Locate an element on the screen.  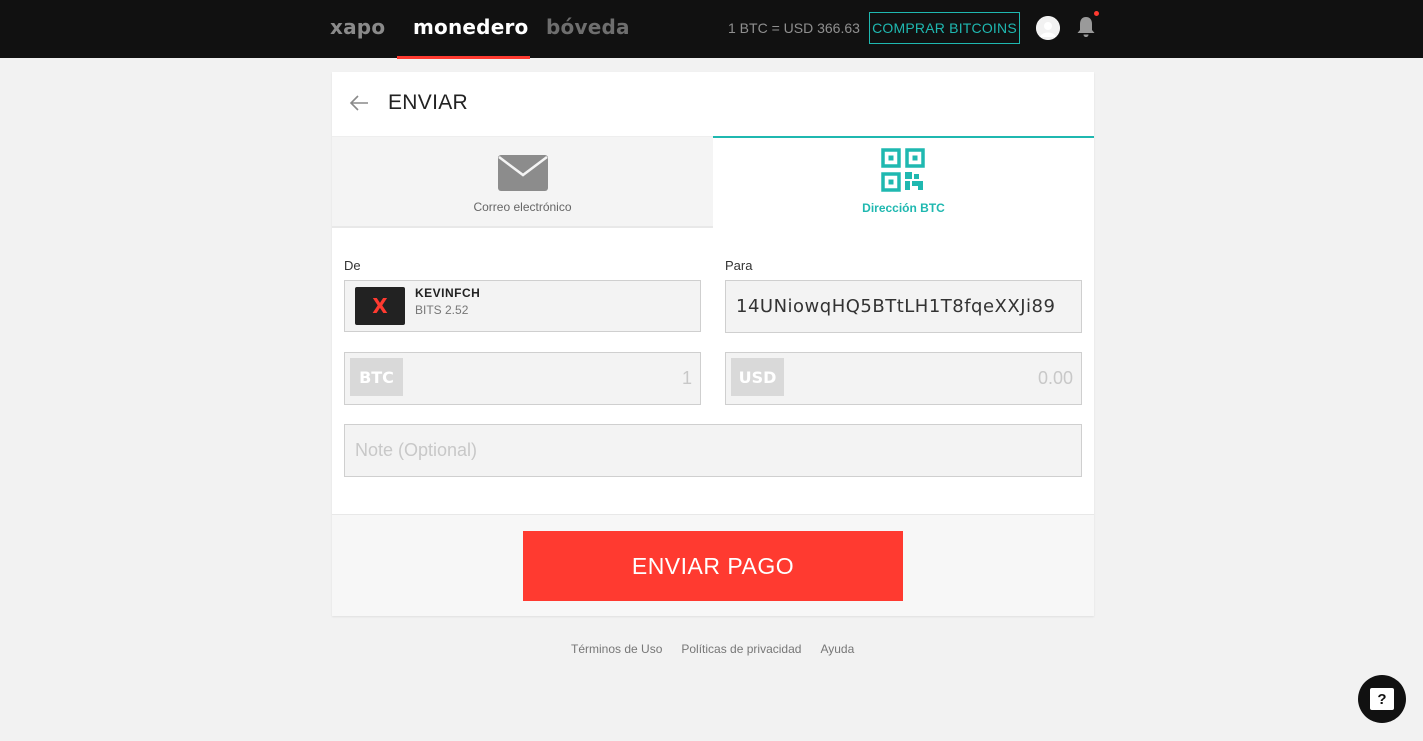
xapo-logo-icon: X is located at coordinates (380, 306).